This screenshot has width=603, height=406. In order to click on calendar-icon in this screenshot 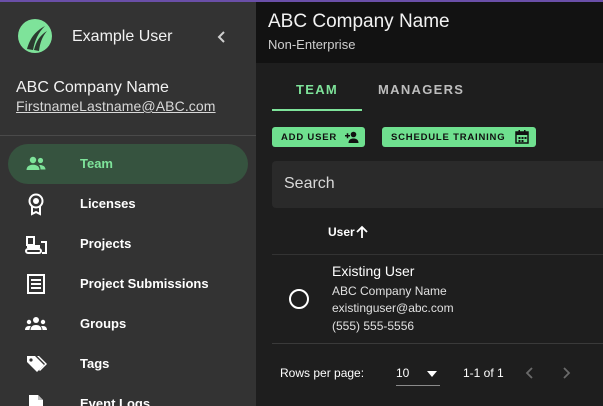, I will do `click(522, 137)`.